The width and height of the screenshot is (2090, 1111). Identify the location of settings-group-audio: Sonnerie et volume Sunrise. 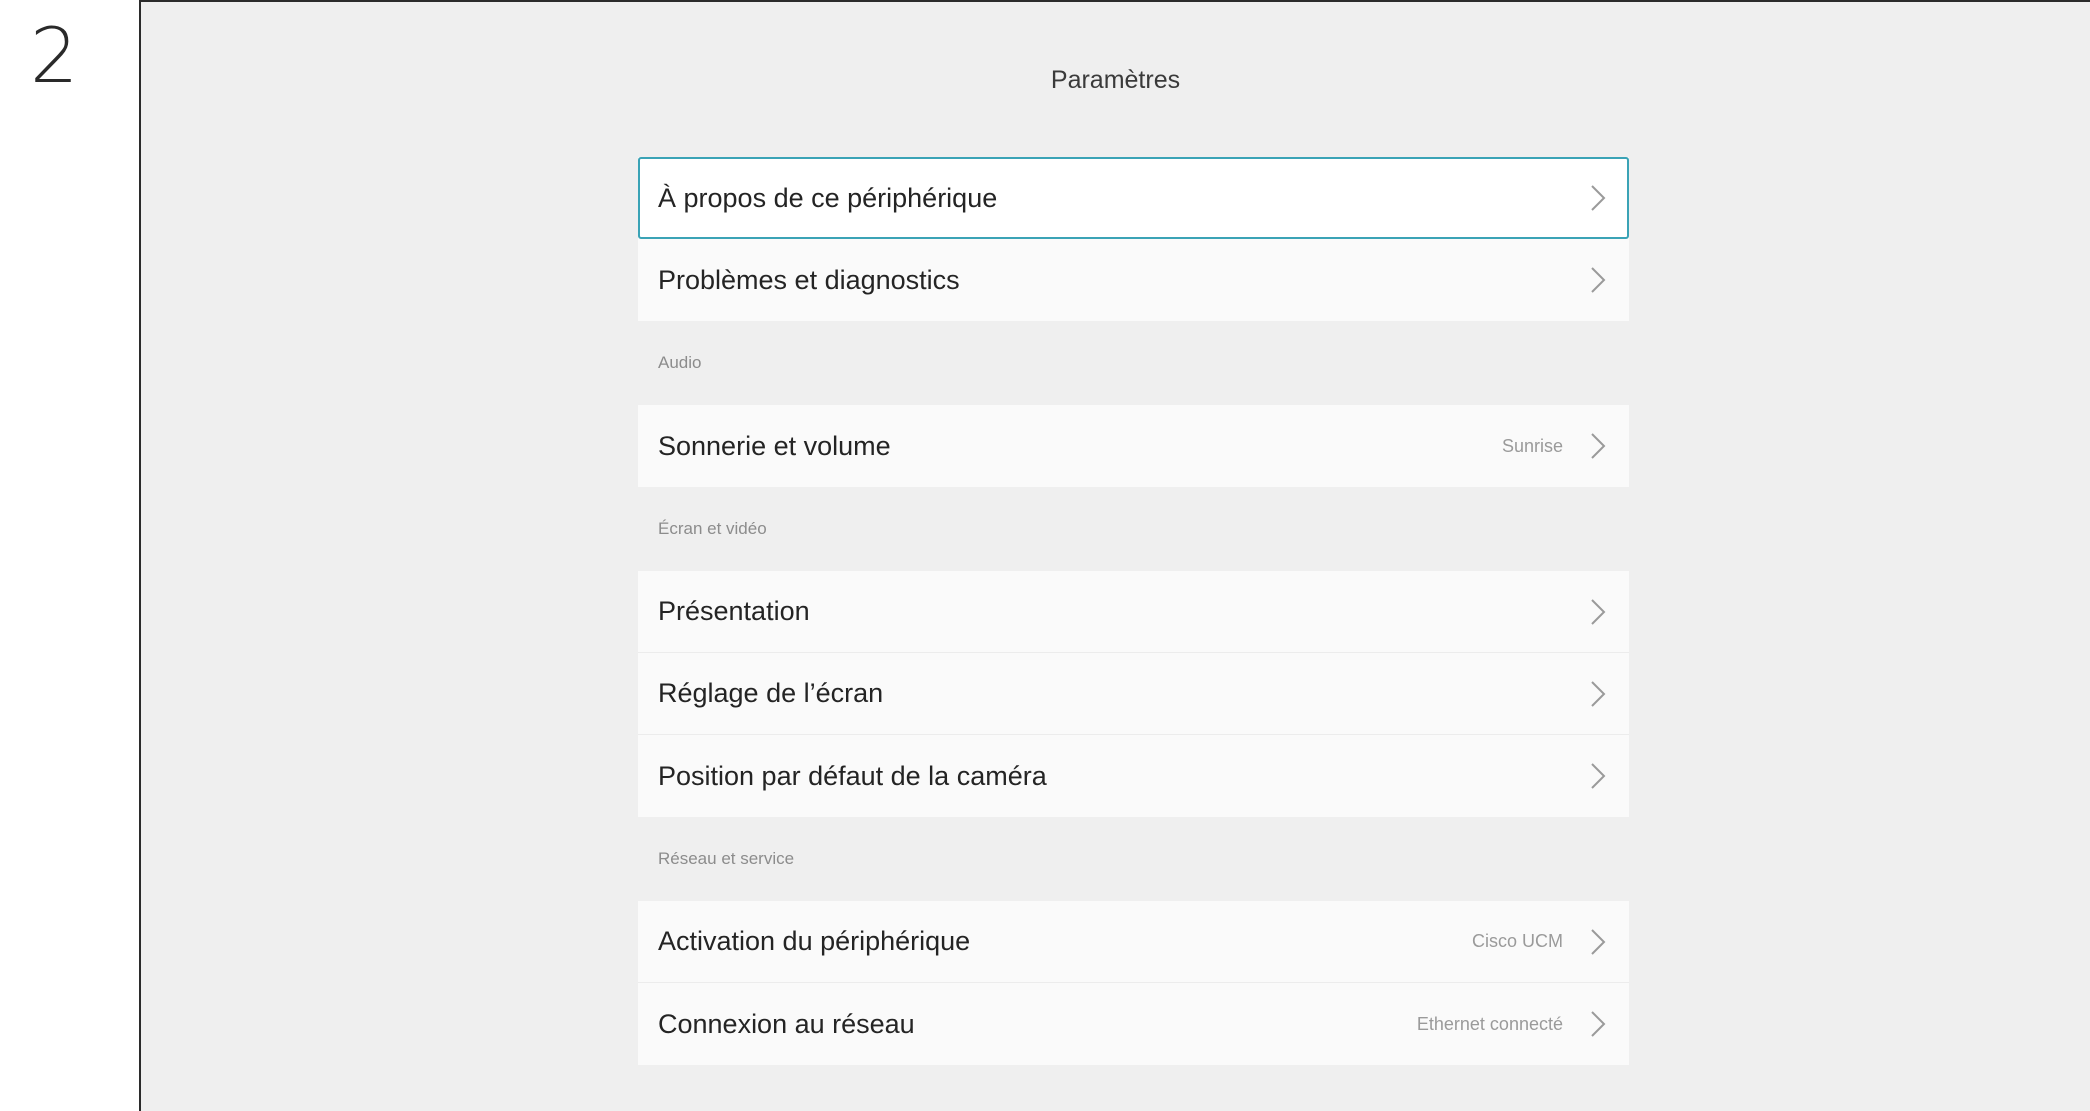
(1133, 446).